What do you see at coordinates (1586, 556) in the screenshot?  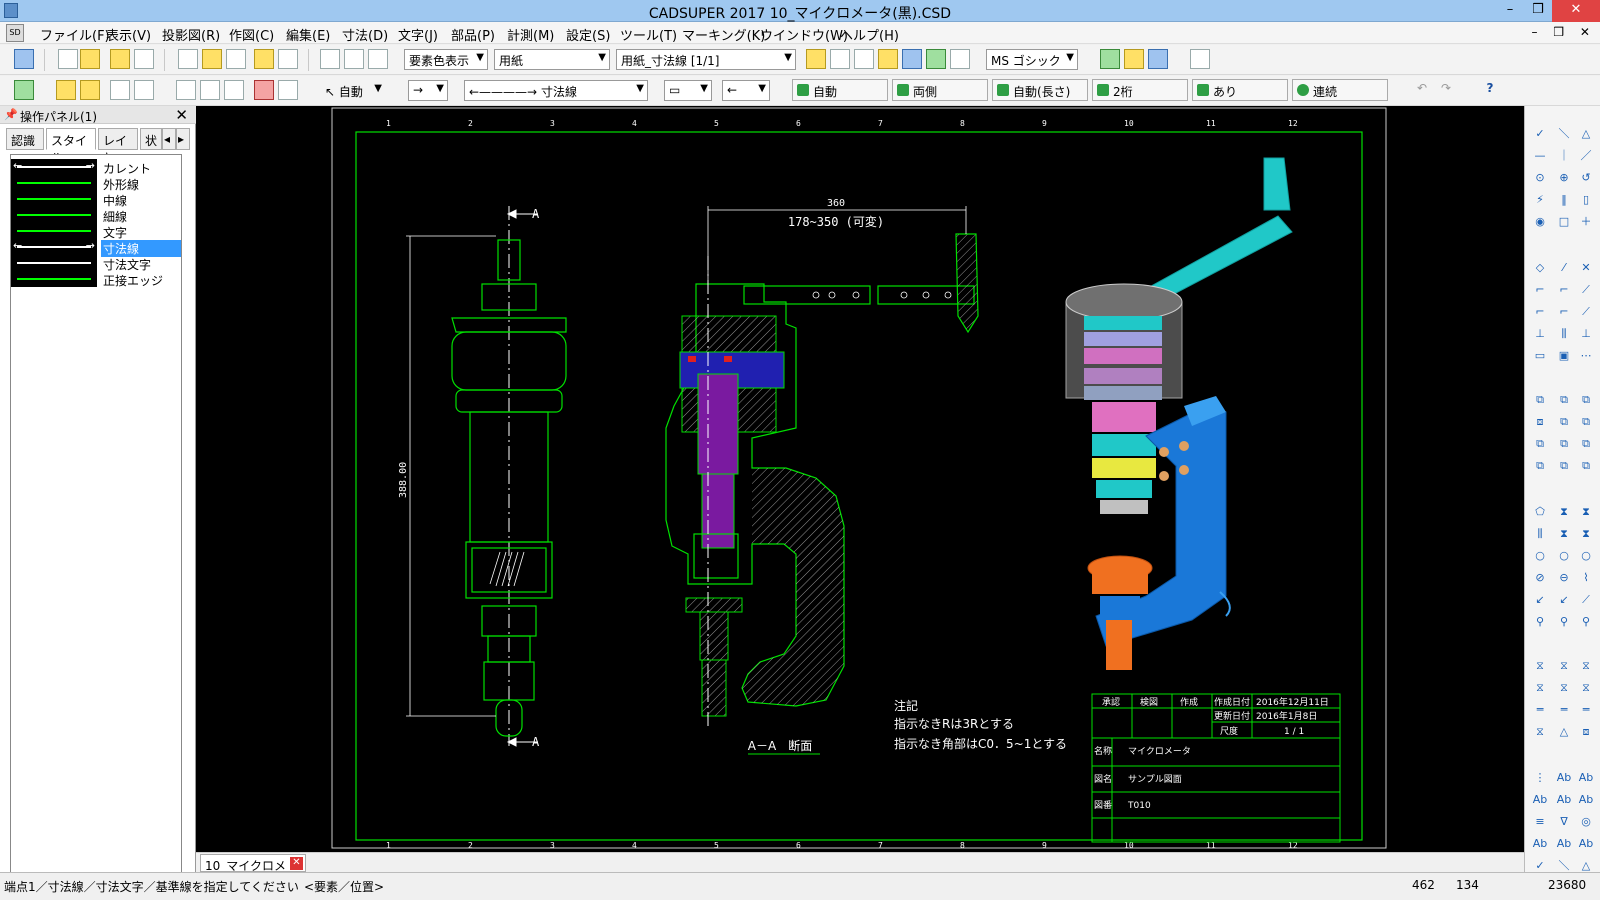 I see `draw-tool-icon: ○` at bounding box center [1586, 556].